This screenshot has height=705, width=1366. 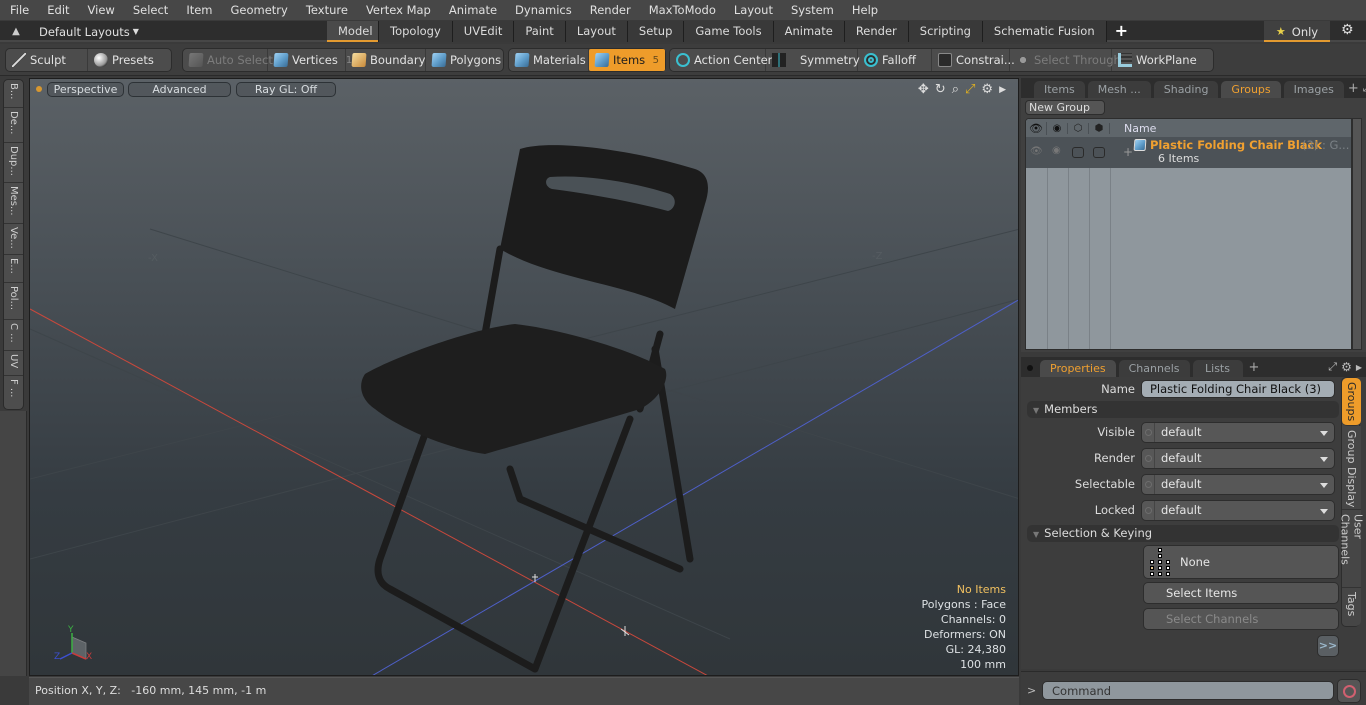 I want to click on select-through-button: Select Through, so click(x=1065, y=60).